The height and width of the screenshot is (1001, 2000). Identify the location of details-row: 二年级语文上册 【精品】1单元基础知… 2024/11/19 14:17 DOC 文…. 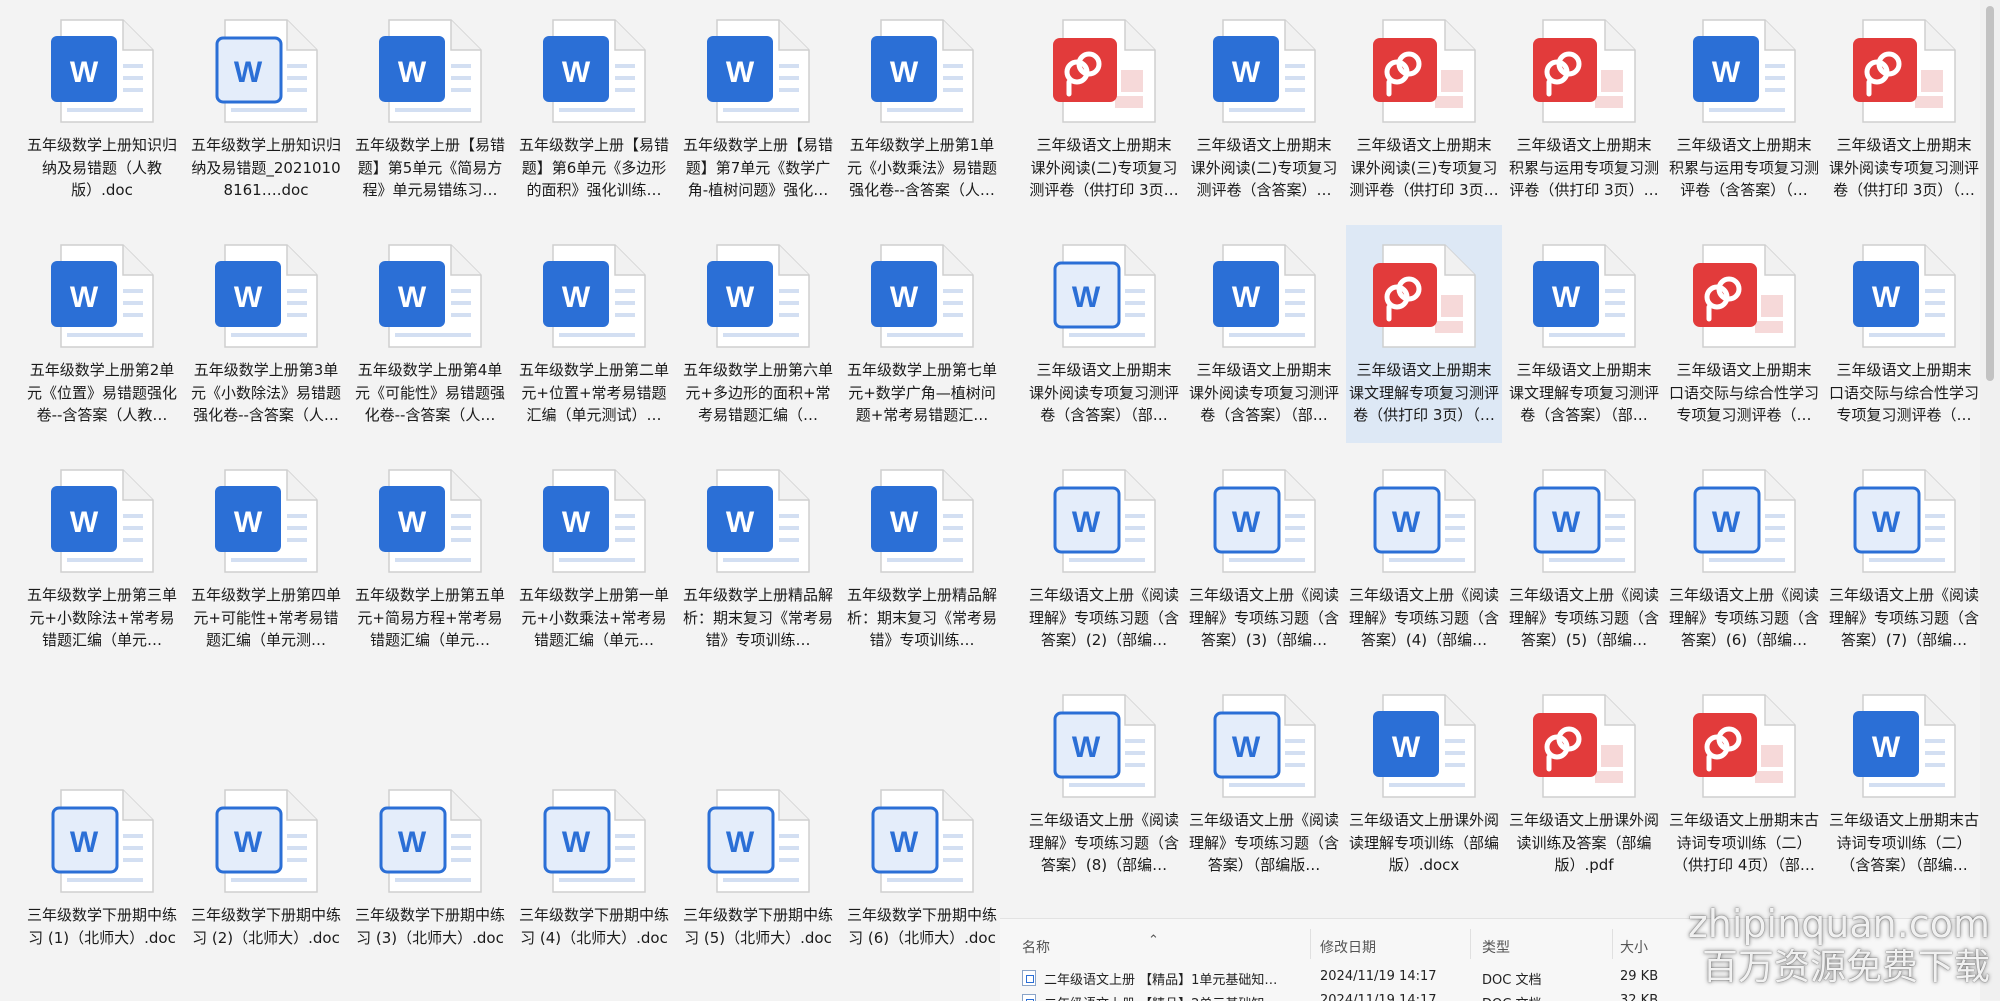
(1490, 977).